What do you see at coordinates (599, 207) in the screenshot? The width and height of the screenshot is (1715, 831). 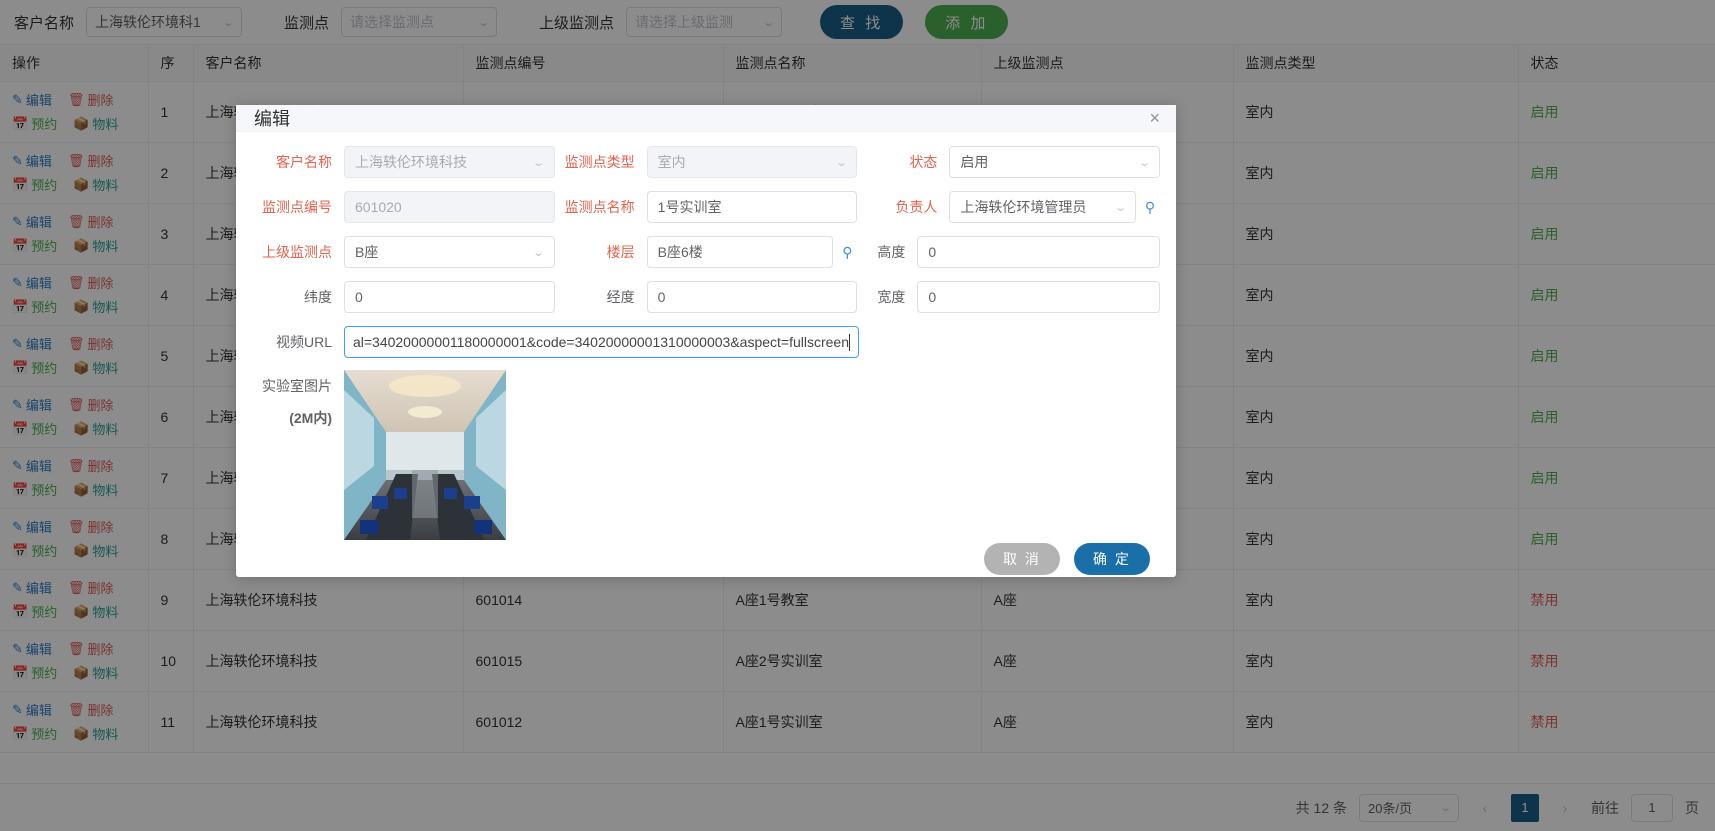 I see `name-label: 监测点名称` at bounding box center [599, 207].